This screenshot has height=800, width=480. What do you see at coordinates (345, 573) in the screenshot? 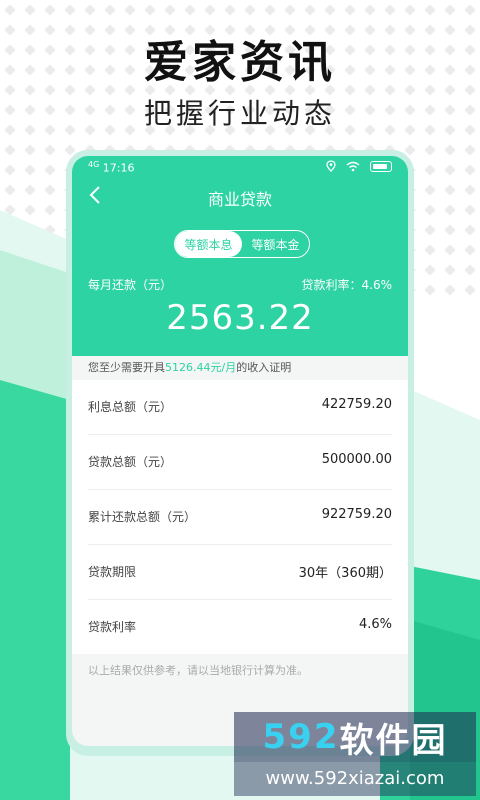
I see `detail-value: 30年（360期）` at bounding box center [345, 573].